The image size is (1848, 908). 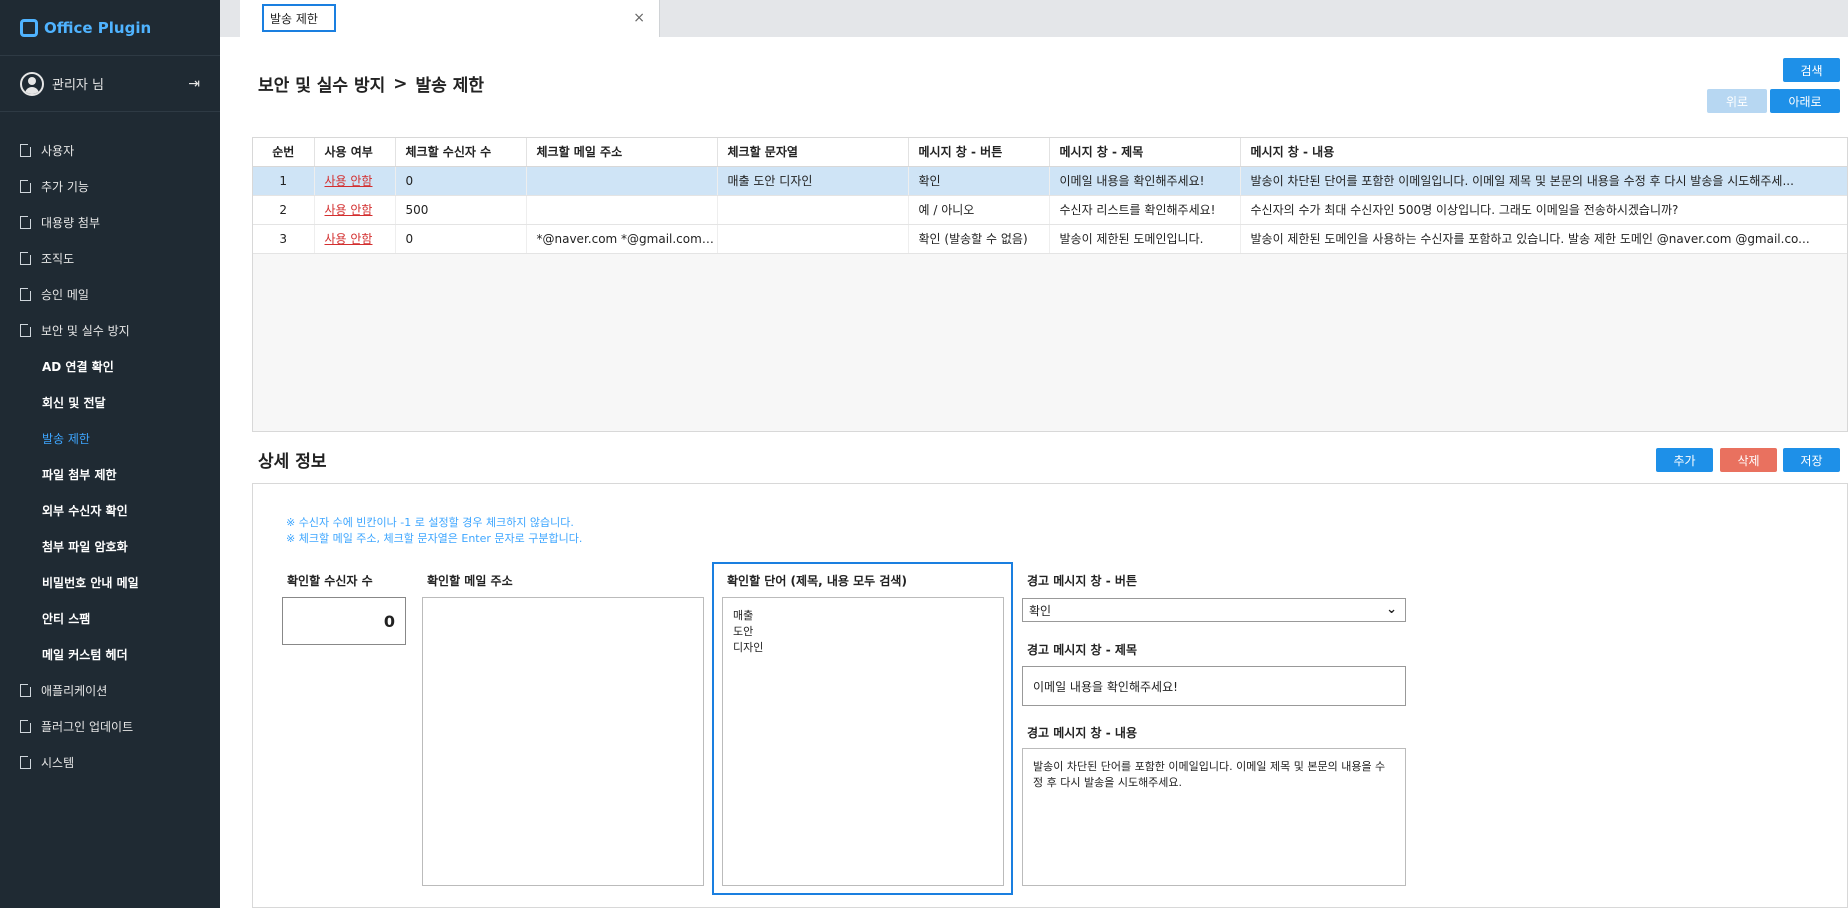 What do you see at coordinates (110, 438) in the screenshot?
I see `sidebar-subitem-send-restriction: 발송 제한` at bounding box center [110, 438].